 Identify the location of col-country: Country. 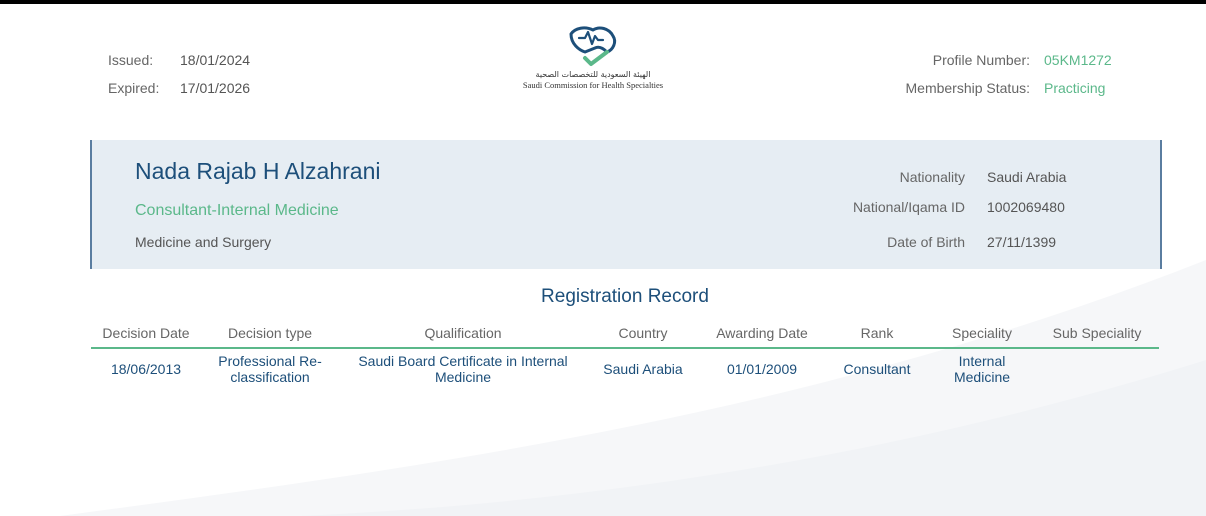
(643, 333).